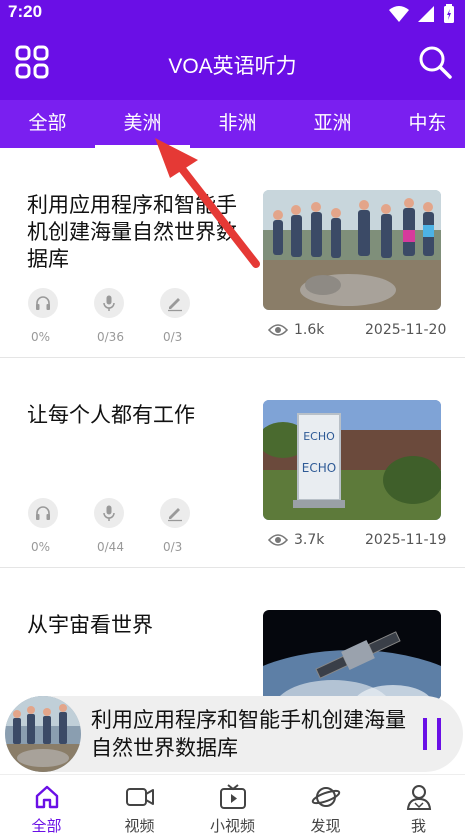 The height and width of the screenshot is (840, 465). What do you see at coordinates (426, 14) in the screenshot?
I see `cellular-signal-icon` at bounding box center [426, 14].